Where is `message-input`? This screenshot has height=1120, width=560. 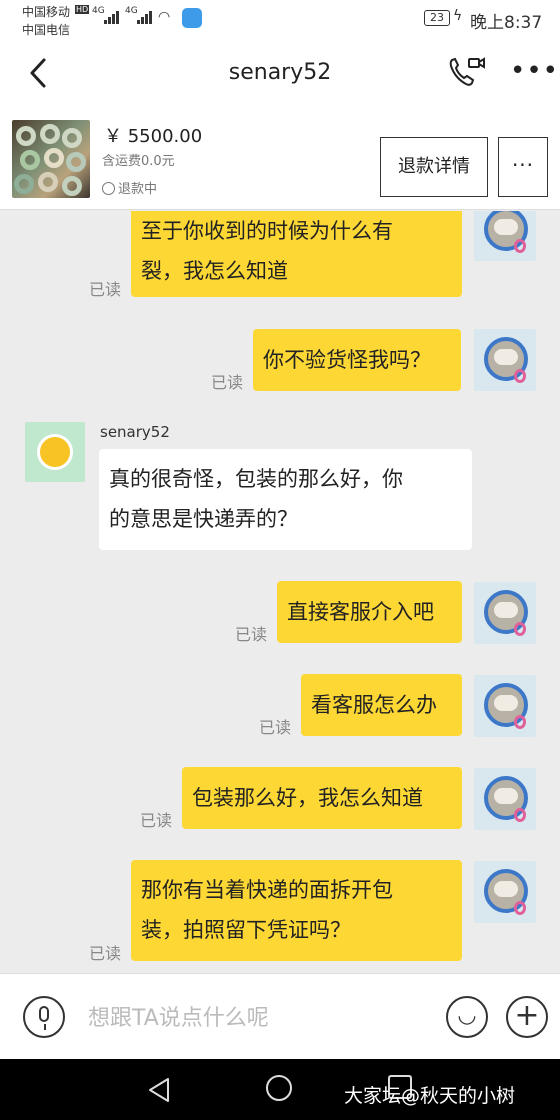
message-input is located at coordinates (253, 1018).